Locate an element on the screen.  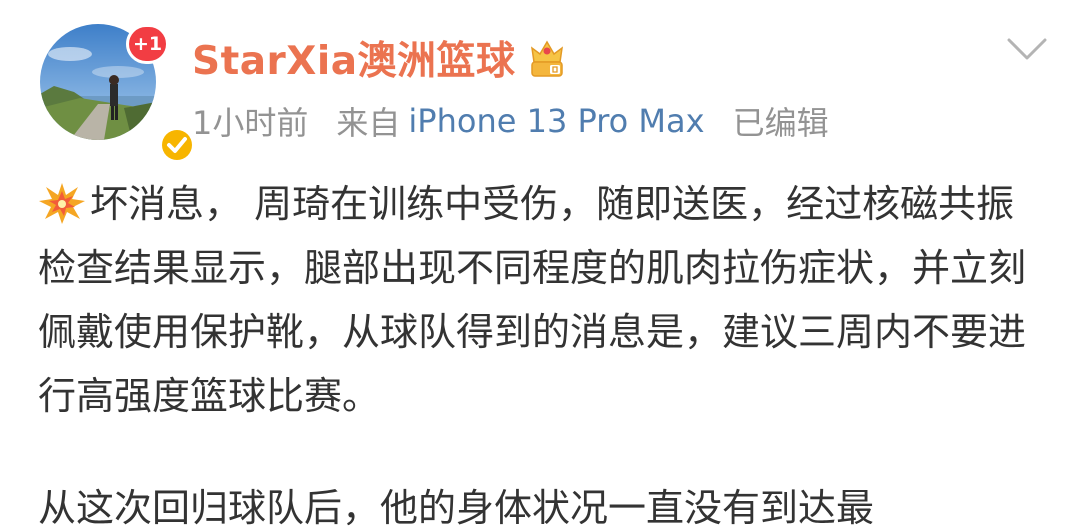
source-label: 来自 is located at coordinates (368, 123).